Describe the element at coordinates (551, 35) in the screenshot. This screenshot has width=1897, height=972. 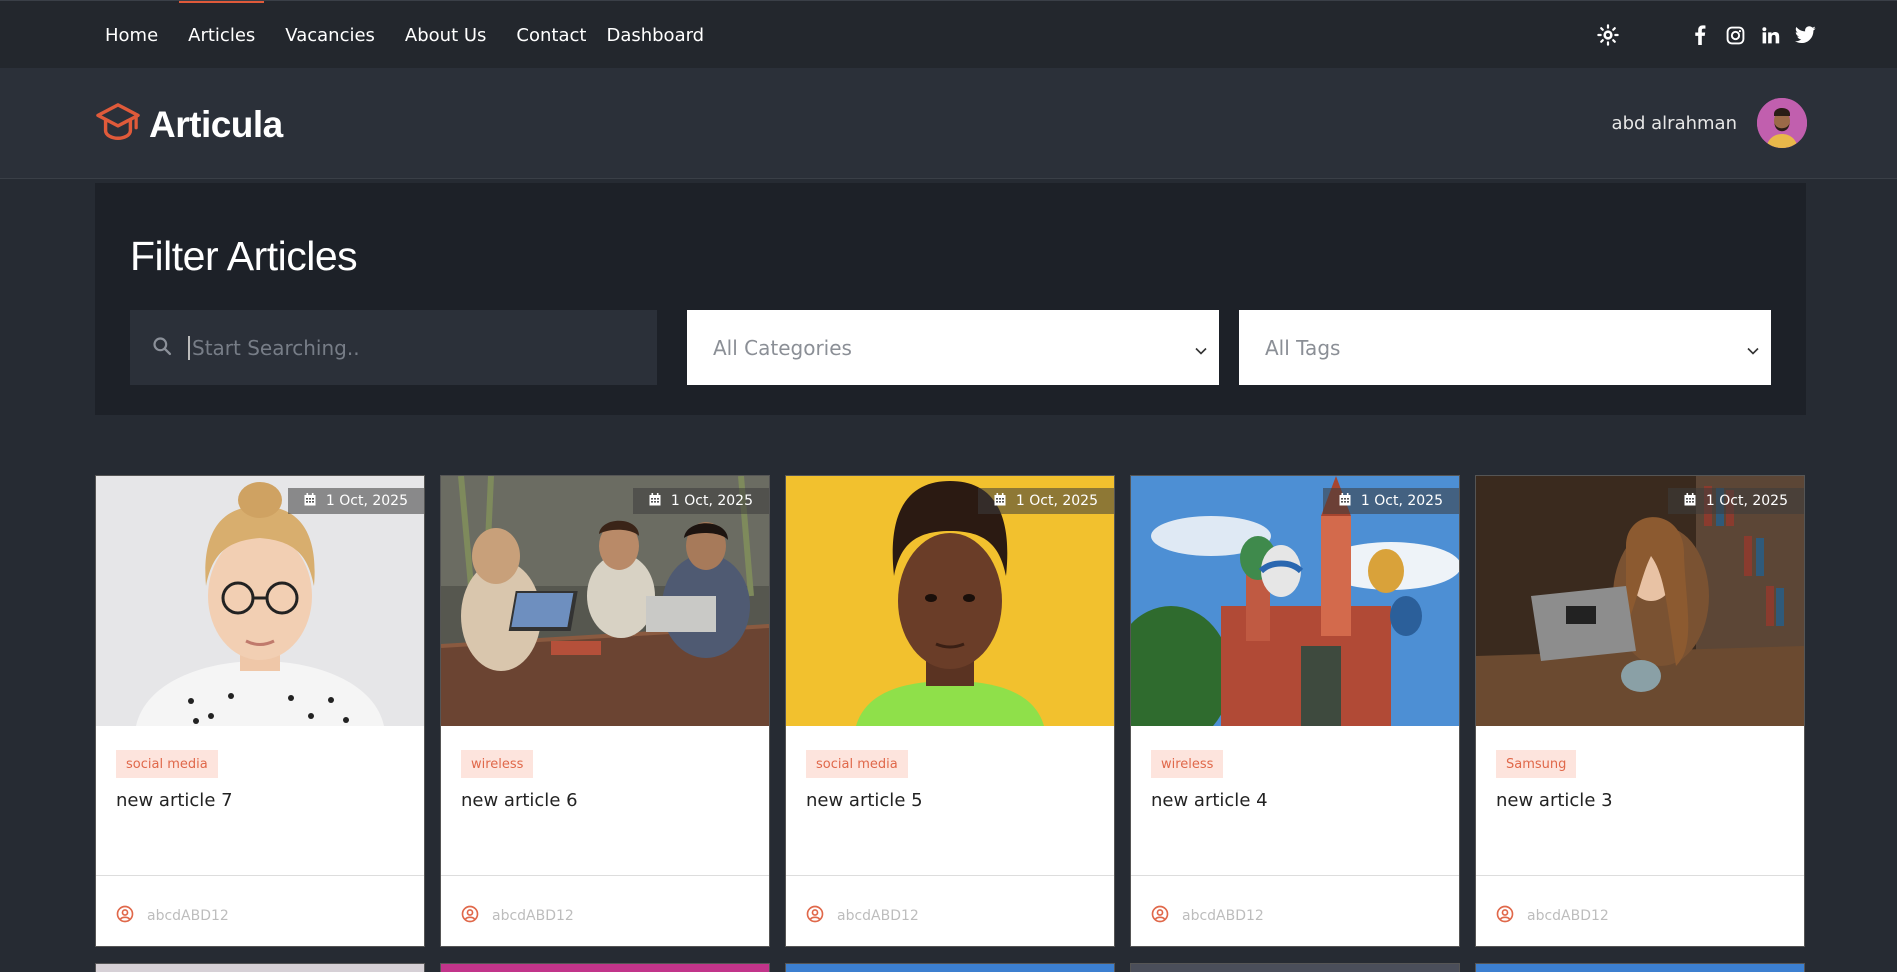
I see `nav-contact: Contact` at that location.